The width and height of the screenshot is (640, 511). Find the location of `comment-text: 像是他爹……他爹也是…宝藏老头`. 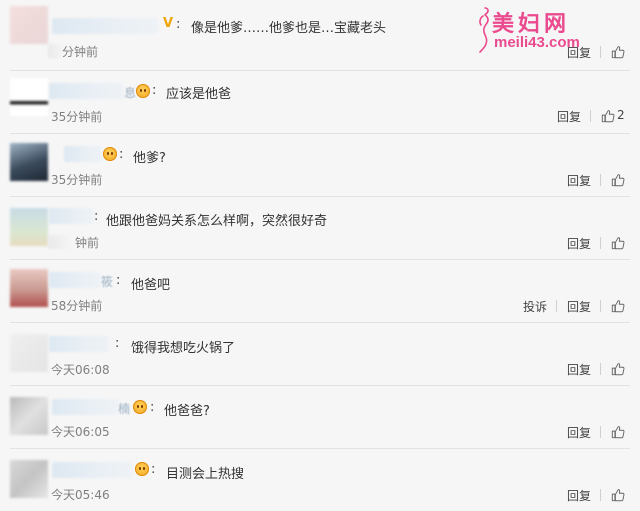

comment-text: 像是他爹……他爹也是…宝藏老头 is located at coordinates (289, 28).